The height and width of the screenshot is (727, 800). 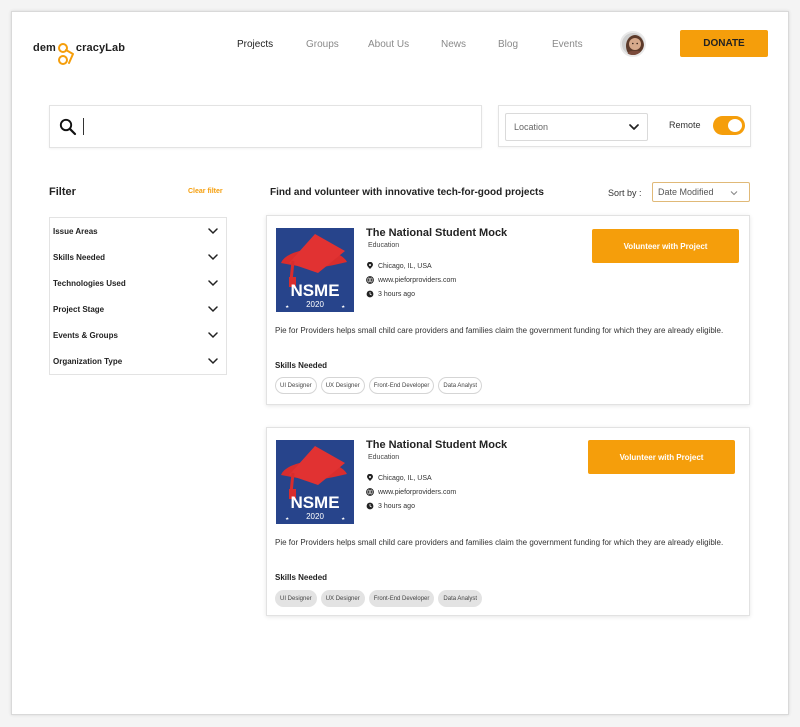 I want to click on nav-projects: Projects, so click(x=271, y=45).